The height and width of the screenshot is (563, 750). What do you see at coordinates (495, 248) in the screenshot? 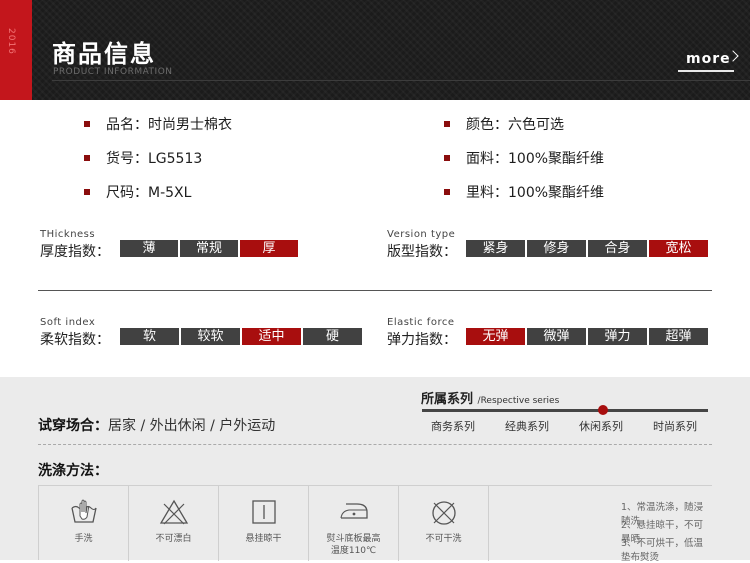
I see `version-option: 紧身` at bounding box center [495, 248].